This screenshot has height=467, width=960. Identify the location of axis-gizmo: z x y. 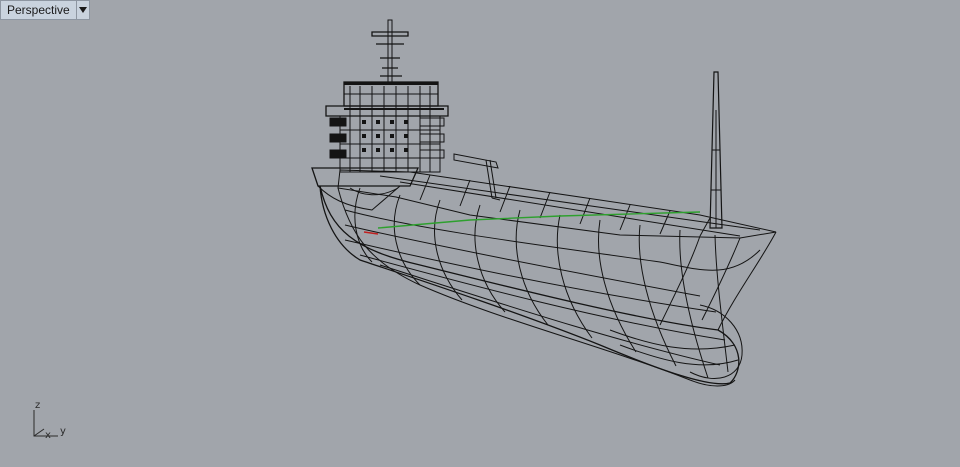
(49, 420).